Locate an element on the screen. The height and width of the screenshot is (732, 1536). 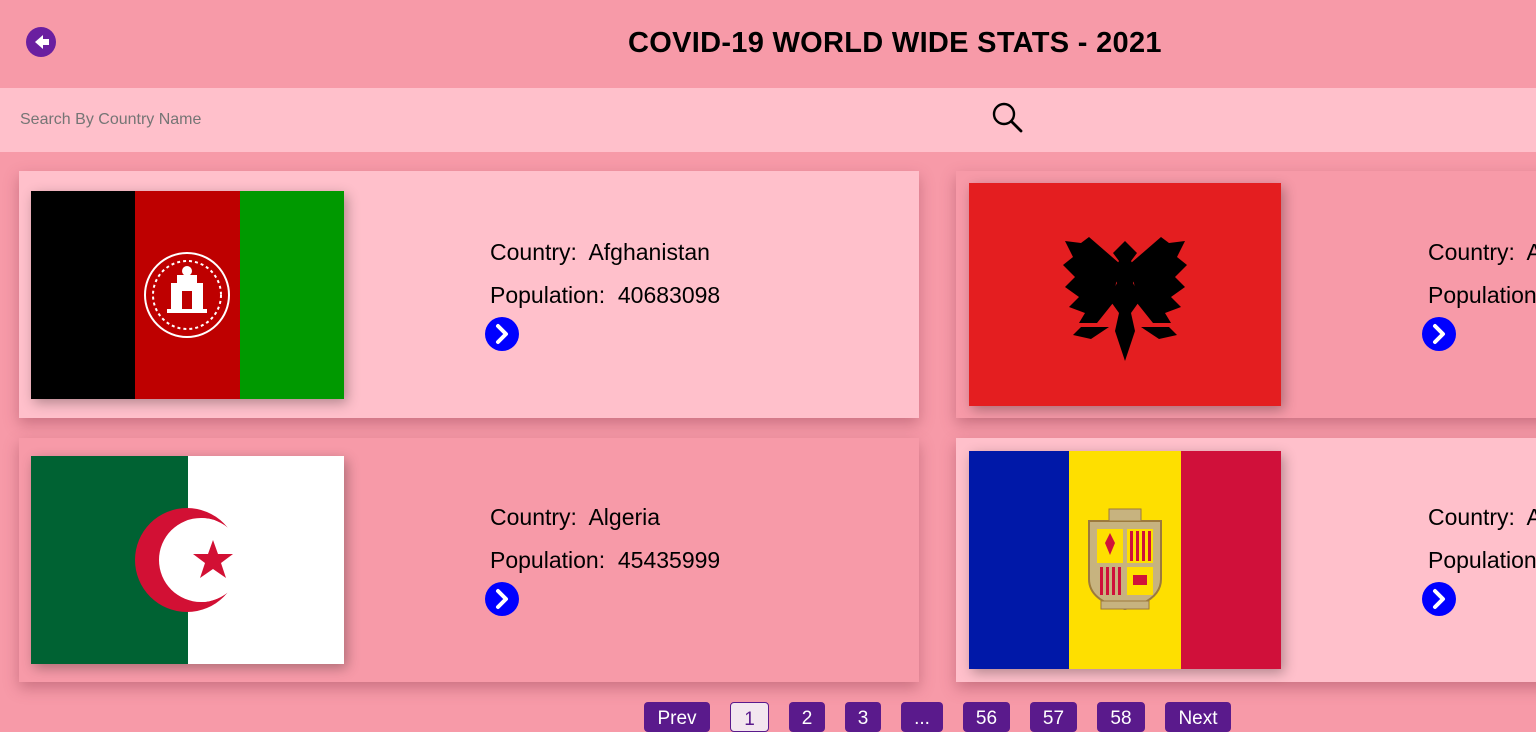
page-button-56: 56 is located at coordinates (986, 717).